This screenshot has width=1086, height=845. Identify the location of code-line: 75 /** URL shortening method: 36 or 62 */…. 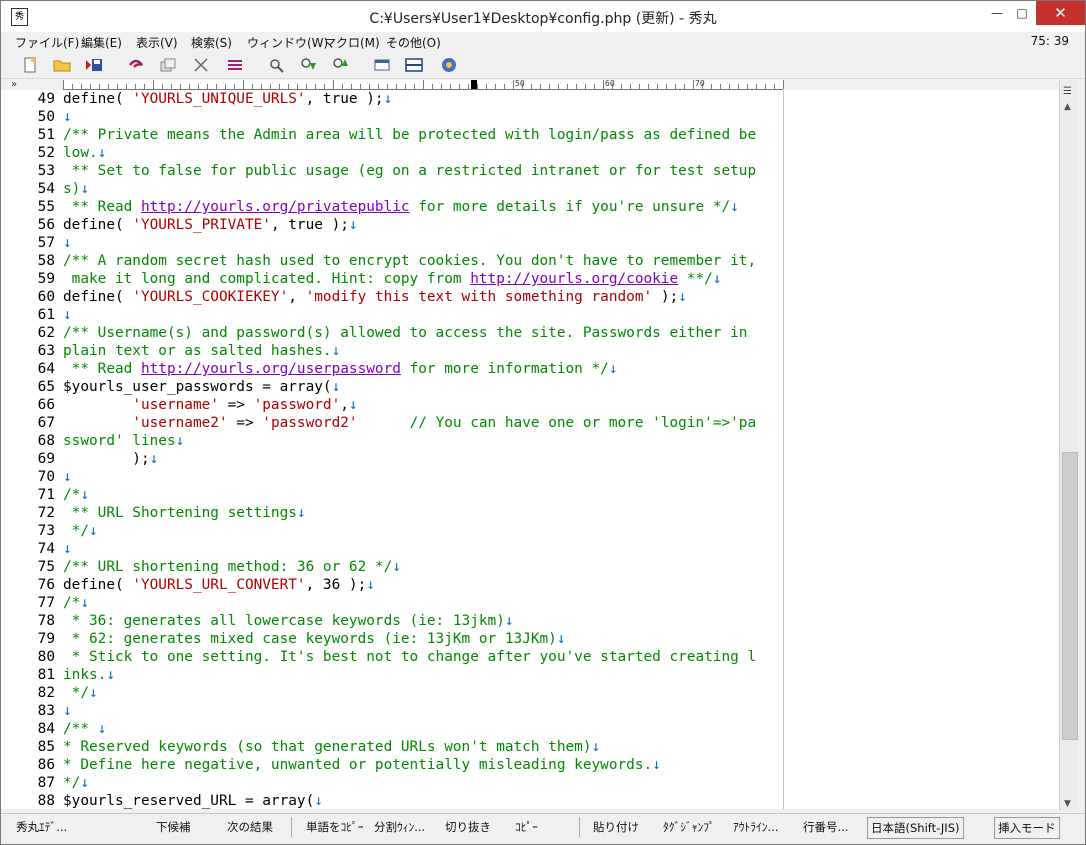
(201, 567).